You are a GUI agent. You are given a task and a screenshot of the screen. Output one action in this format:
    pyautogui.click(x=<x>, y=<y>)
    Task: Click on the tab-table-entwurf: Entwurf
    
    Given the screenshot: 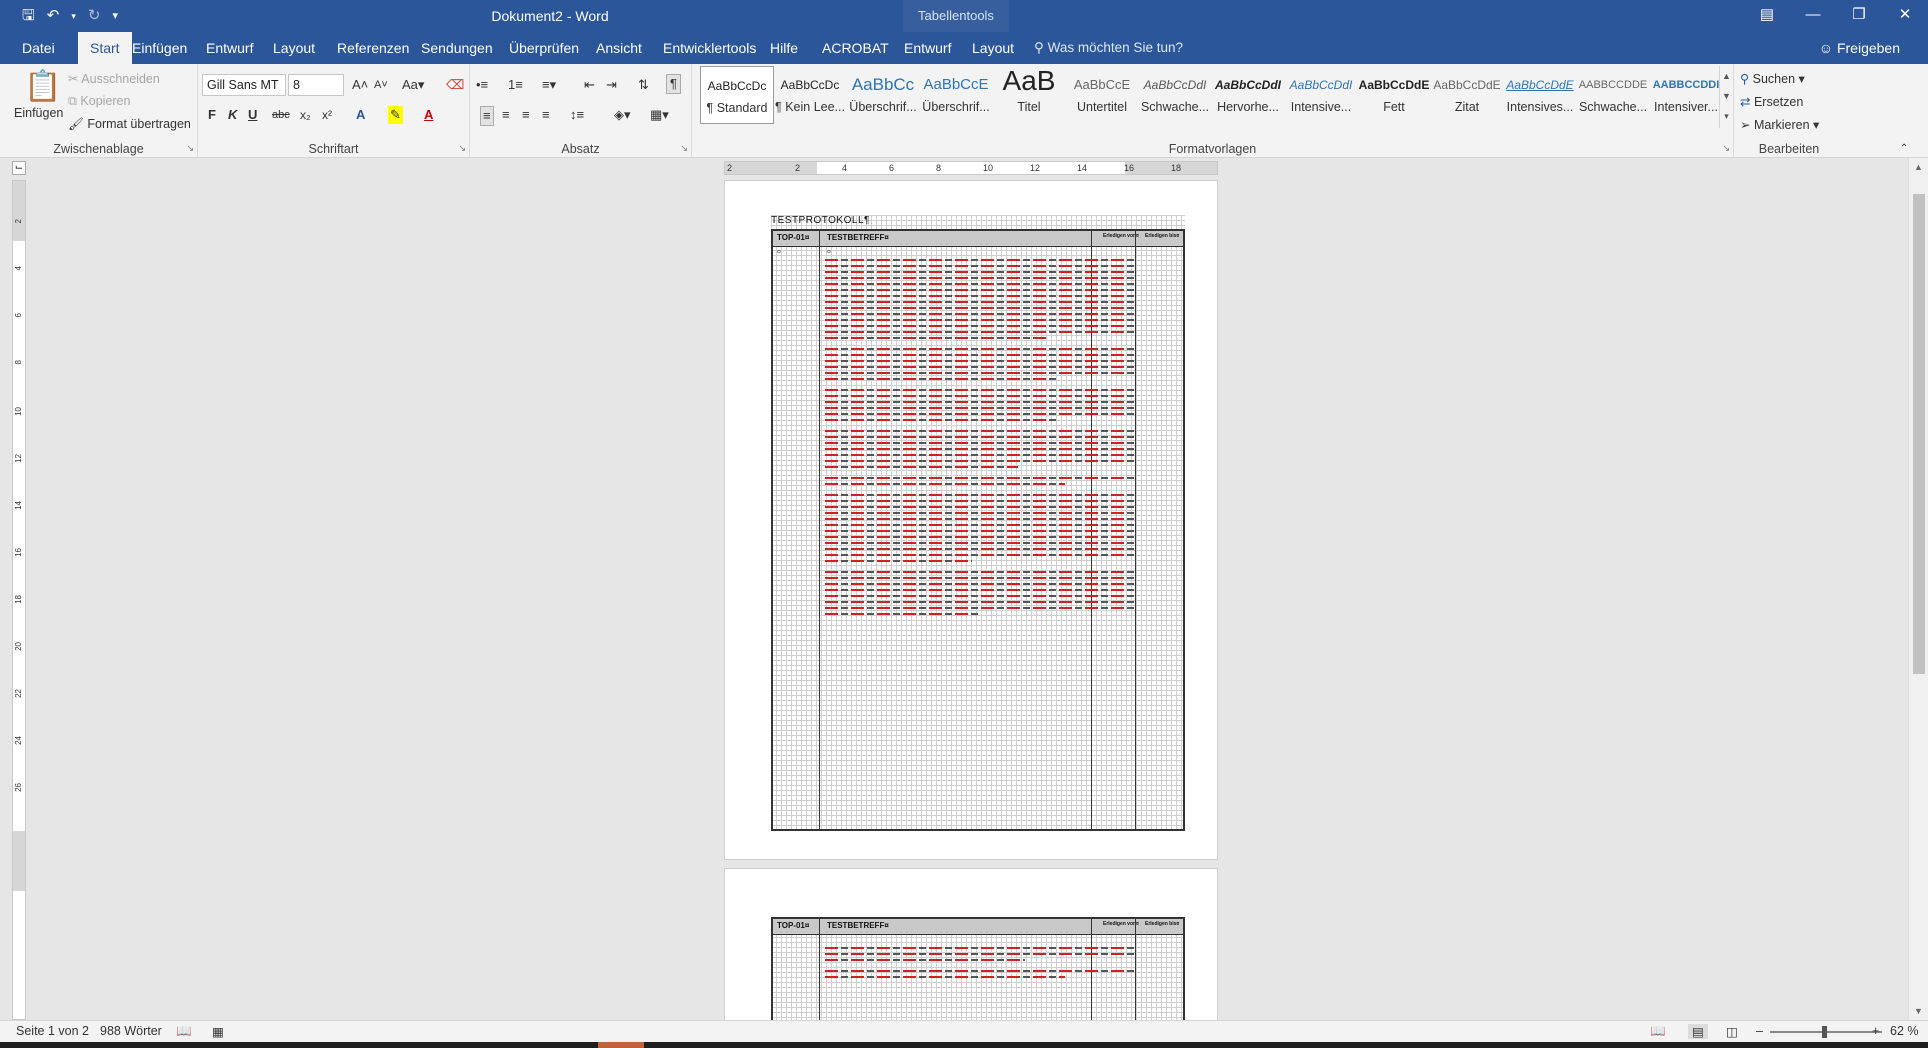 What is the action you would take?
    pyautogui.click(x=927, y=48)
    